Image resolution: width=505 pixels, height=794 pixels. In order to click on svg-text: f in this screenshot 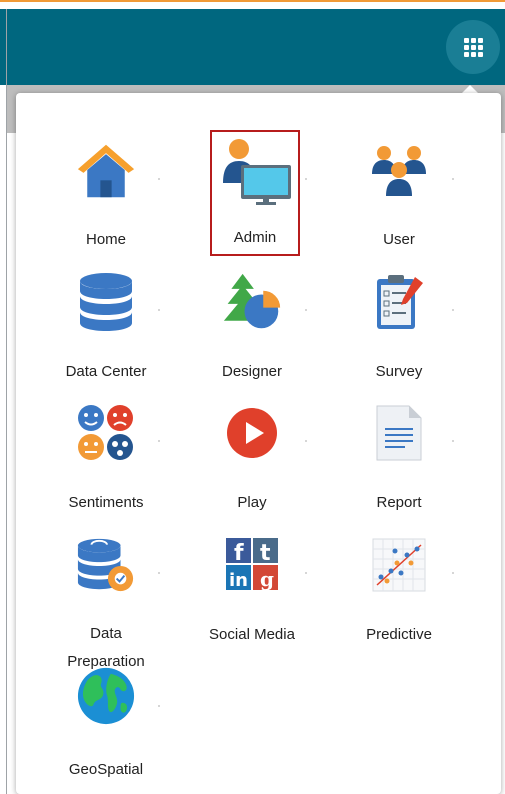, I will do `click(239, 553)`.